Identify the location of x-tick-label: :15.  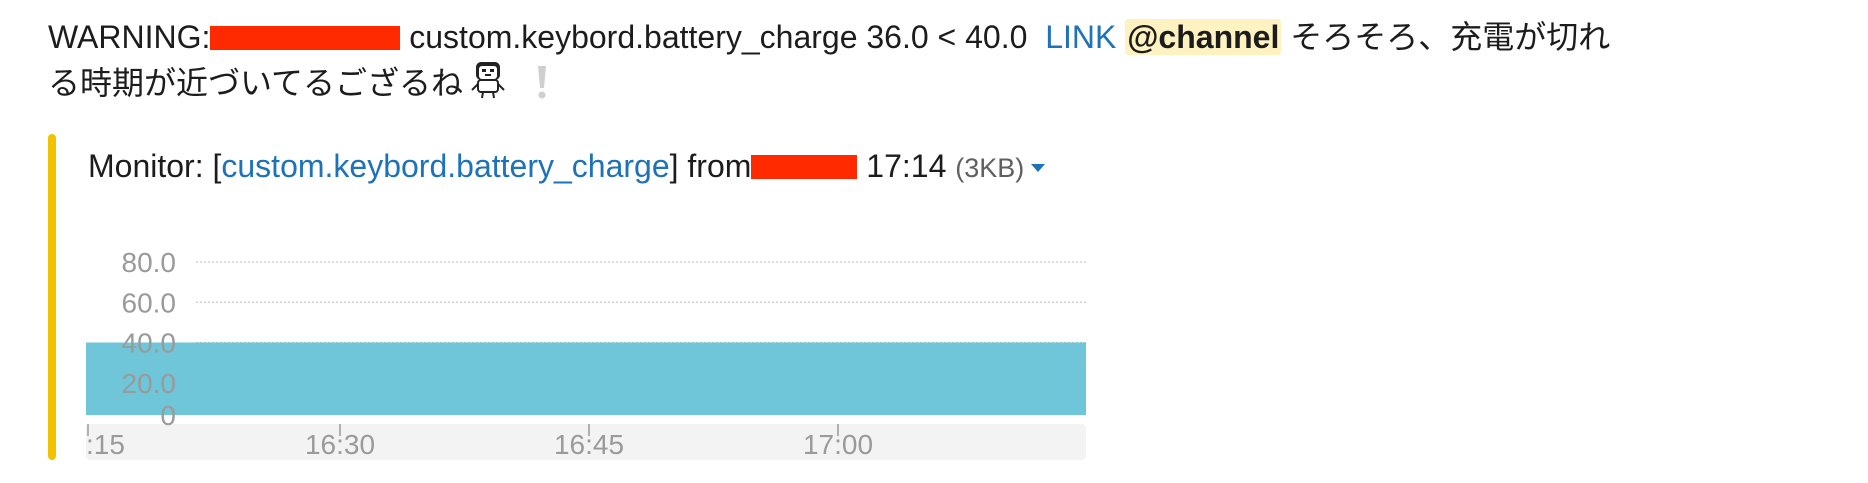
(105, 444).